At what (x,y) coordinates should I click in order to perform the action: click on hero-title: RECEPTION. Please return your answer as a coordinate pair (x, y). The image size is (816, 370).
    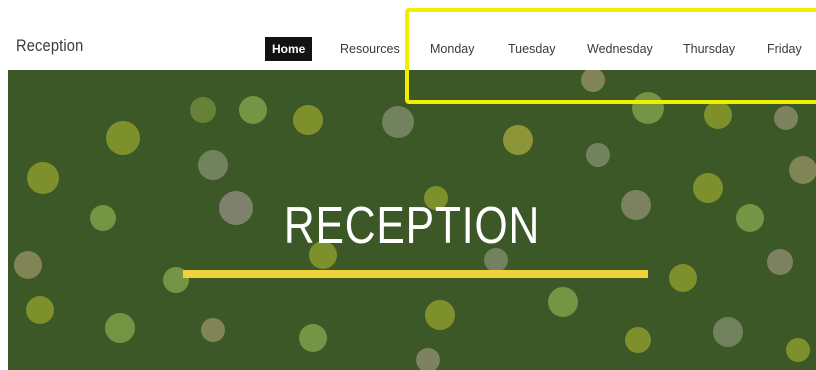
    Looking at the image, I should click on (412, 226).